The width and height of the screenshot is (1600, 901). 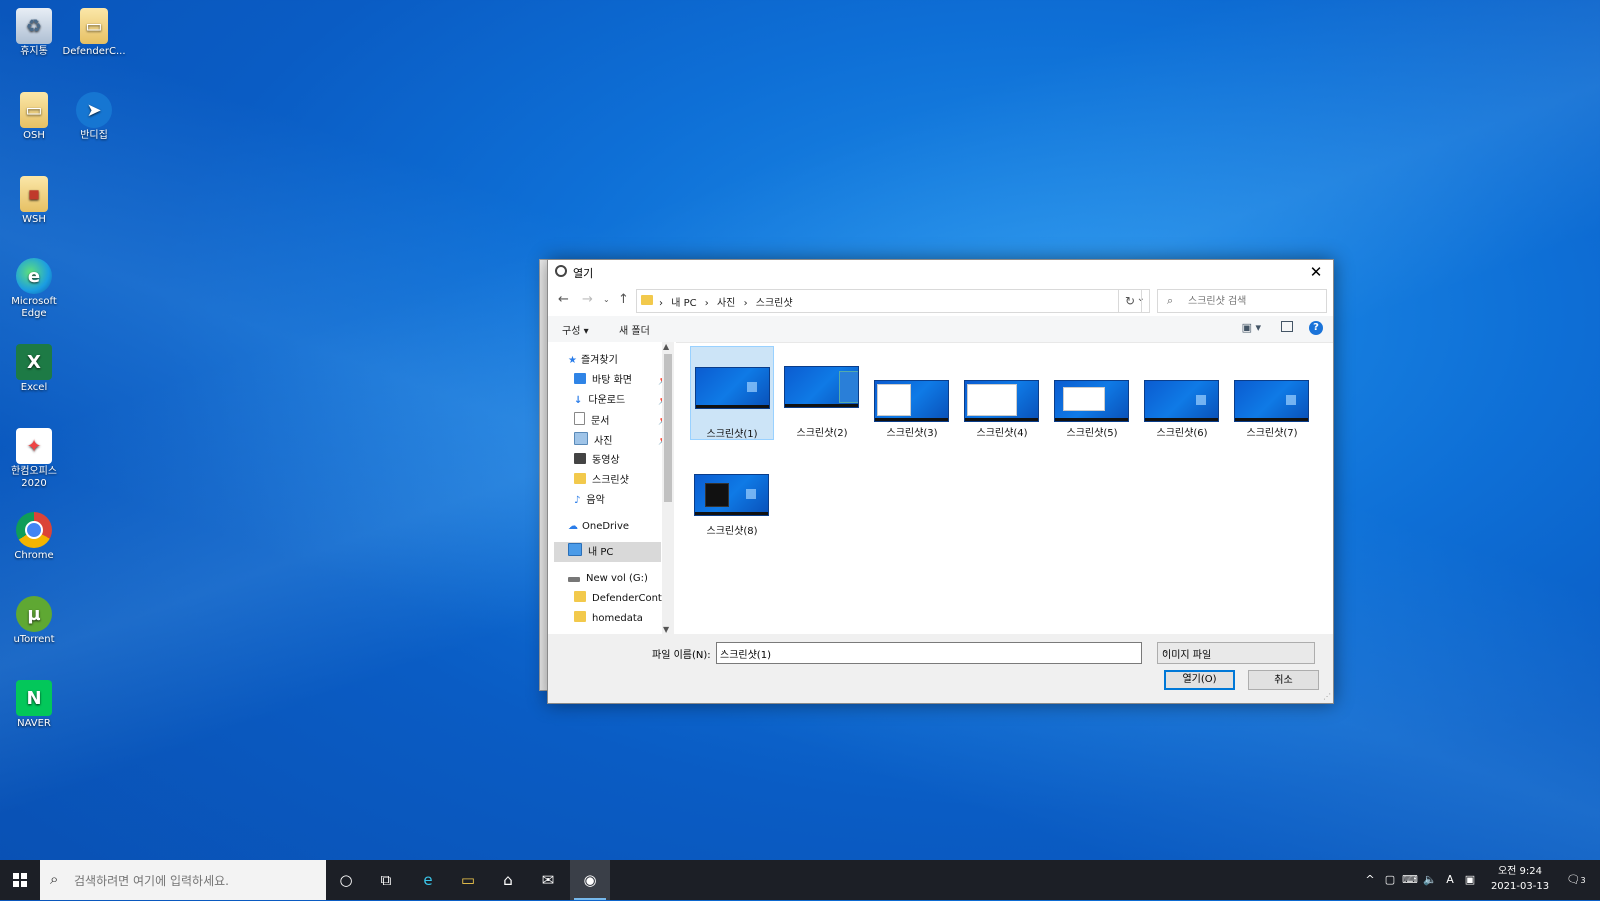 I want to click on forward-arrow-icon: →, so click(x=587, y=299).